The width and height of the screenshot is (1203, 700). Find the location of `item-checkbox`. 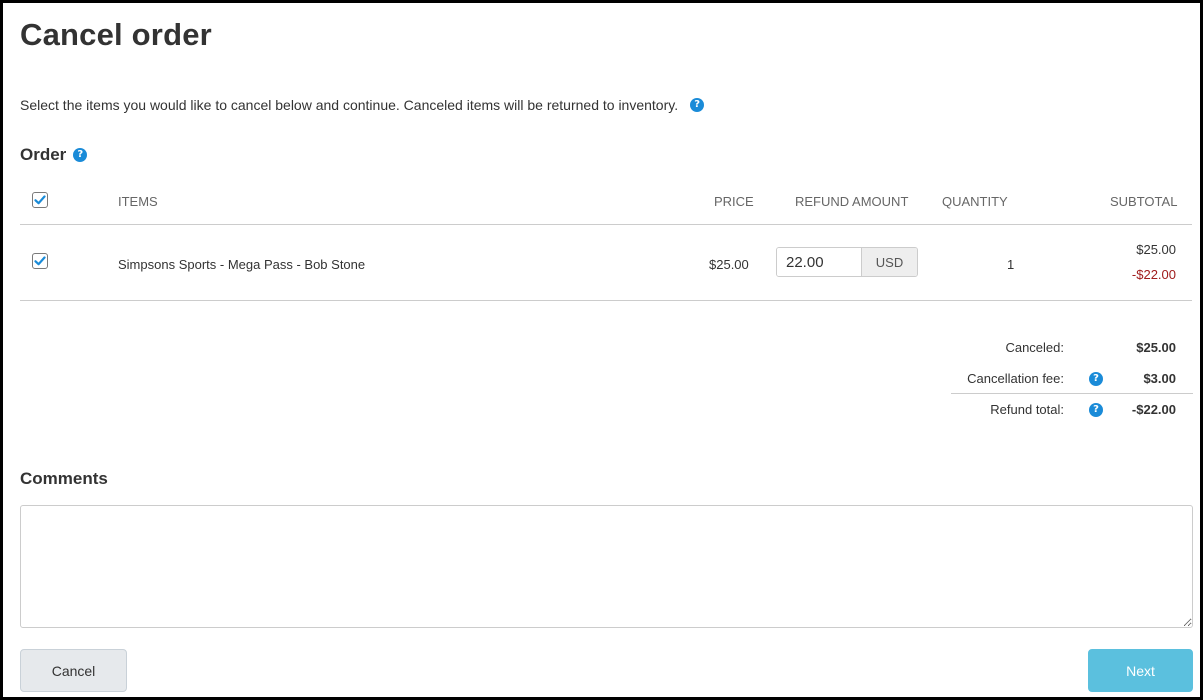

item-checkbox is located at coordinates (40, 261).